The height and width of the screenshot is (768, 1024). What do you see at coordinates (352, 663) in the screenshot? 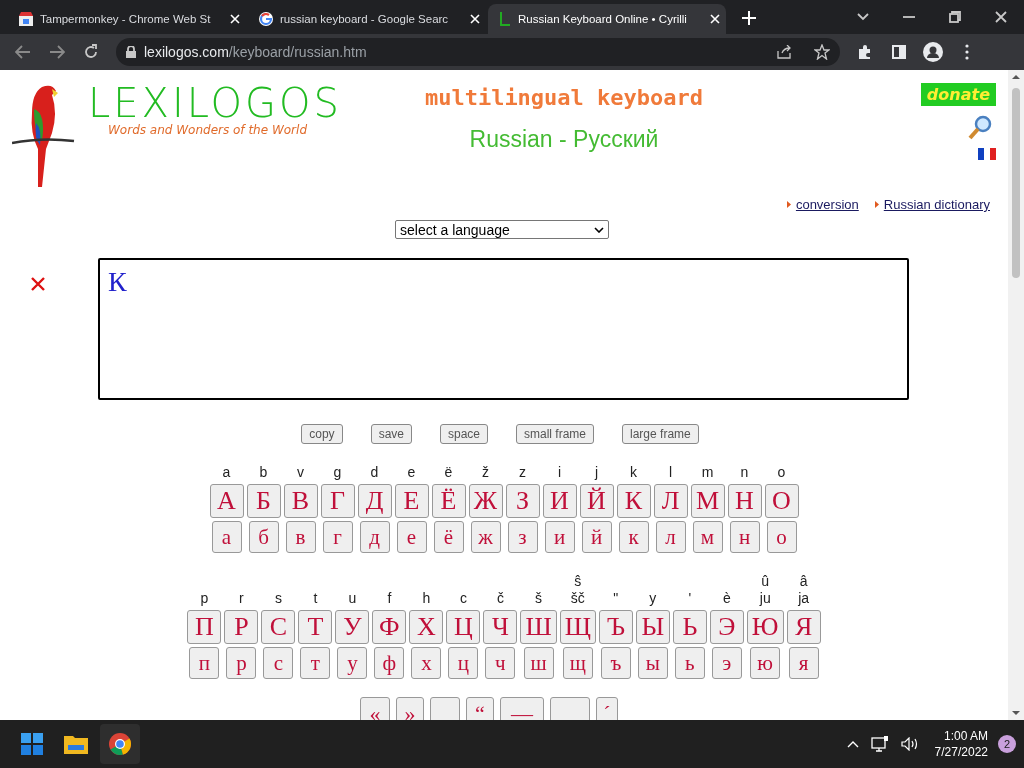
I see `letter-key: у` at bounding box center [352, 663].